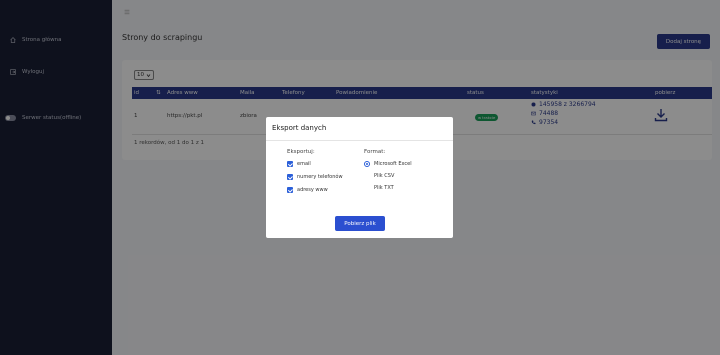  I want to click on format-option-csv: Plik CSV, so click(379, 176).